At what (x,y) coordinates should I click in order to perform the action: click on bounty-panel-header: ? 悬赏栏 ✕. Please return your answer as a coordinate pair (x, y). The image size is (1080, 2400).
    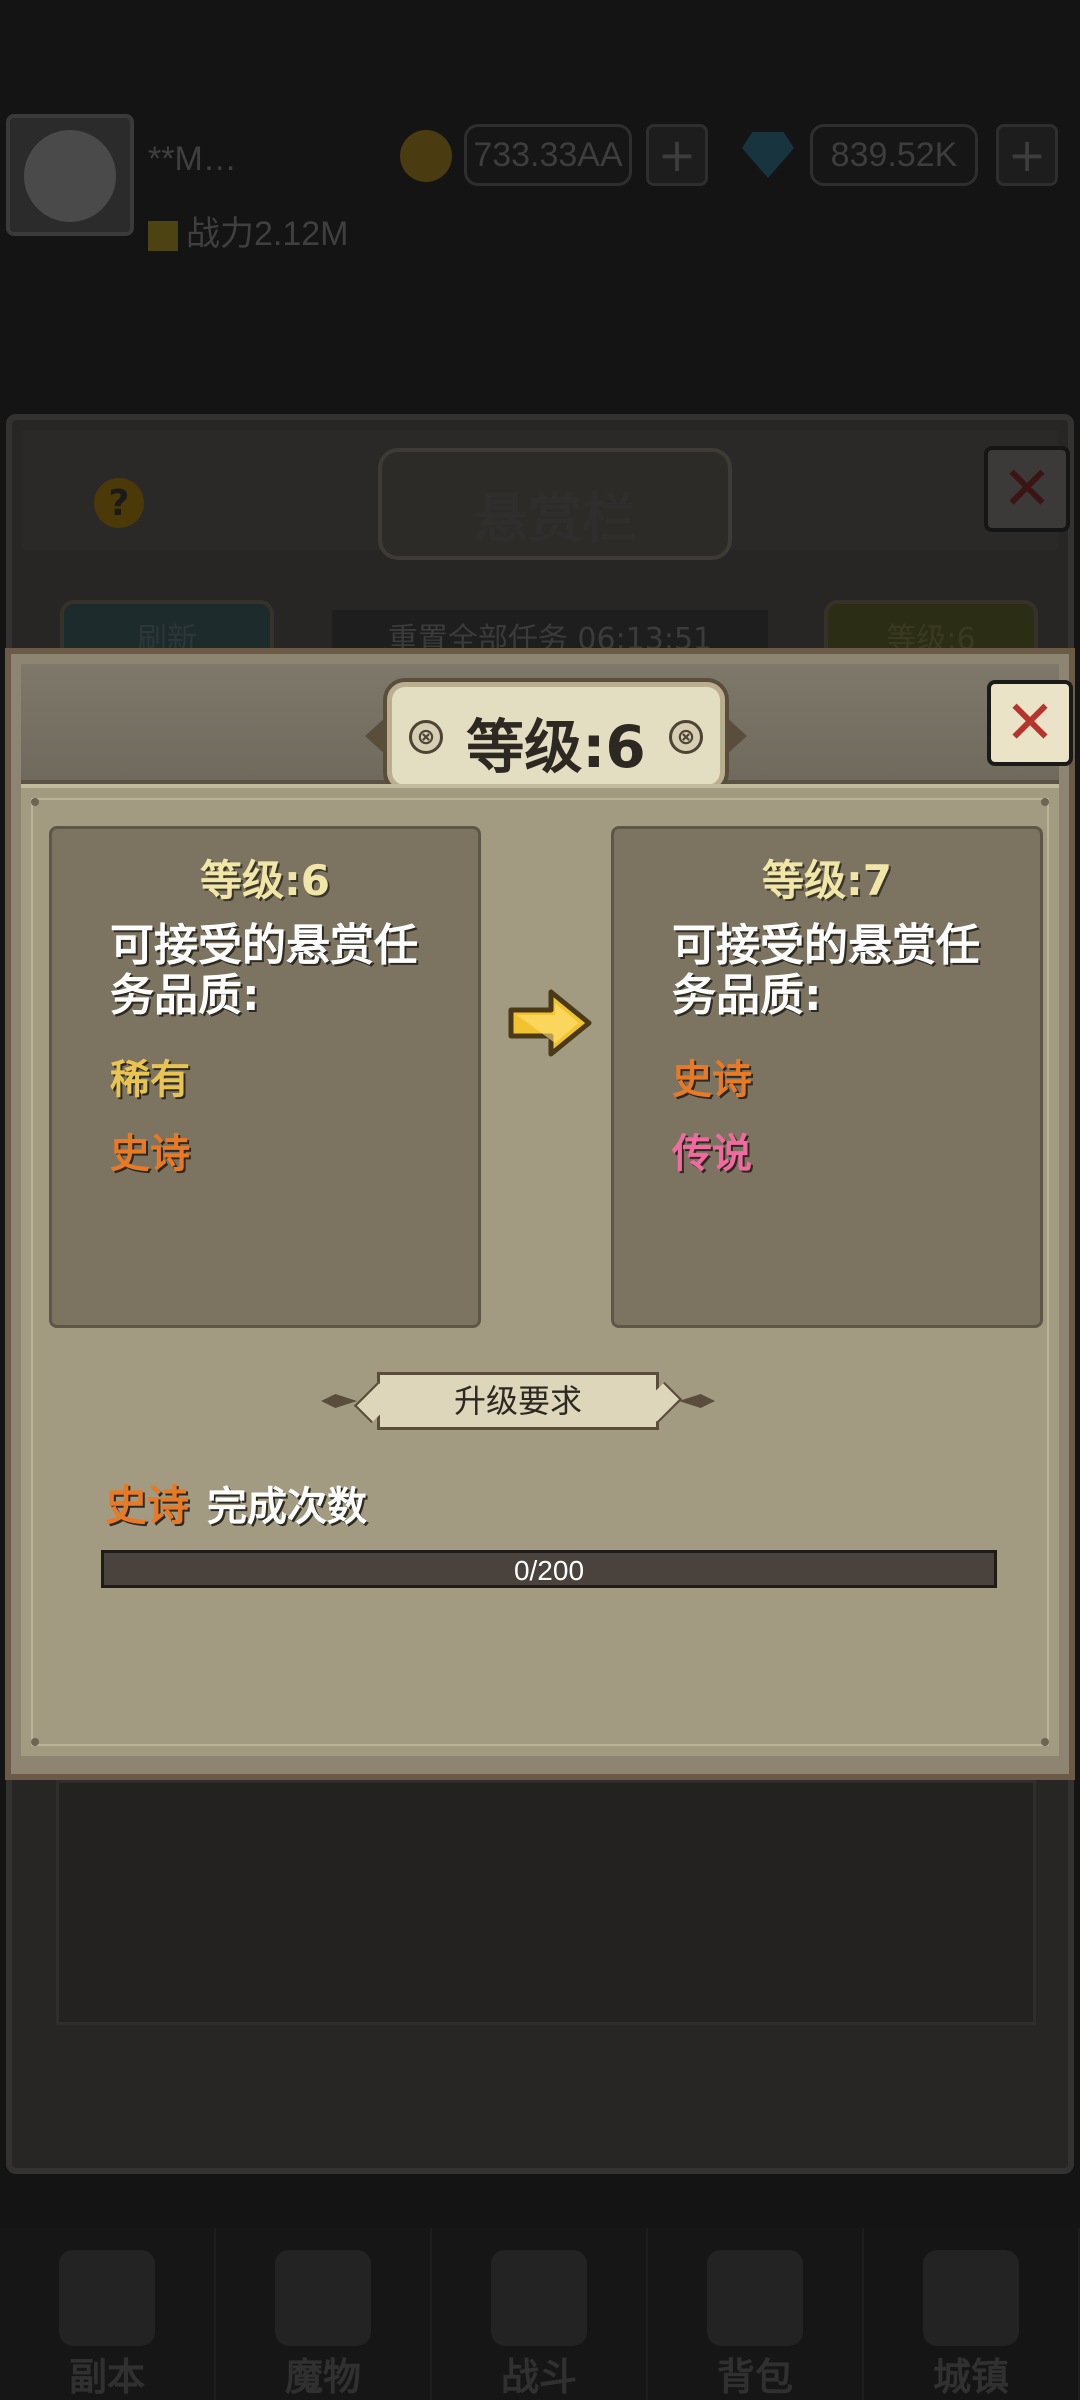
    Looking at the image, I should click on (546, 495).